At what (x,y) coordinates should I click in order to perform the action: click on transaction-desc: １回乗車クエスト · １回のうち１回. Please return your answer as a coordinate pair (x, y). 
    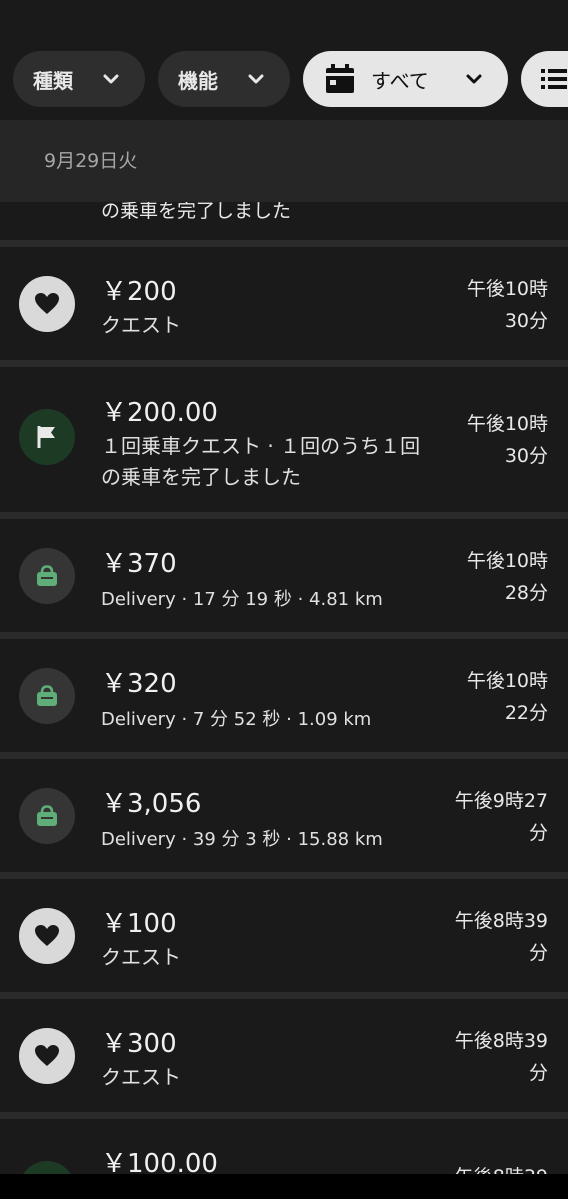
    Looking at the image, I should click on (261, 446).